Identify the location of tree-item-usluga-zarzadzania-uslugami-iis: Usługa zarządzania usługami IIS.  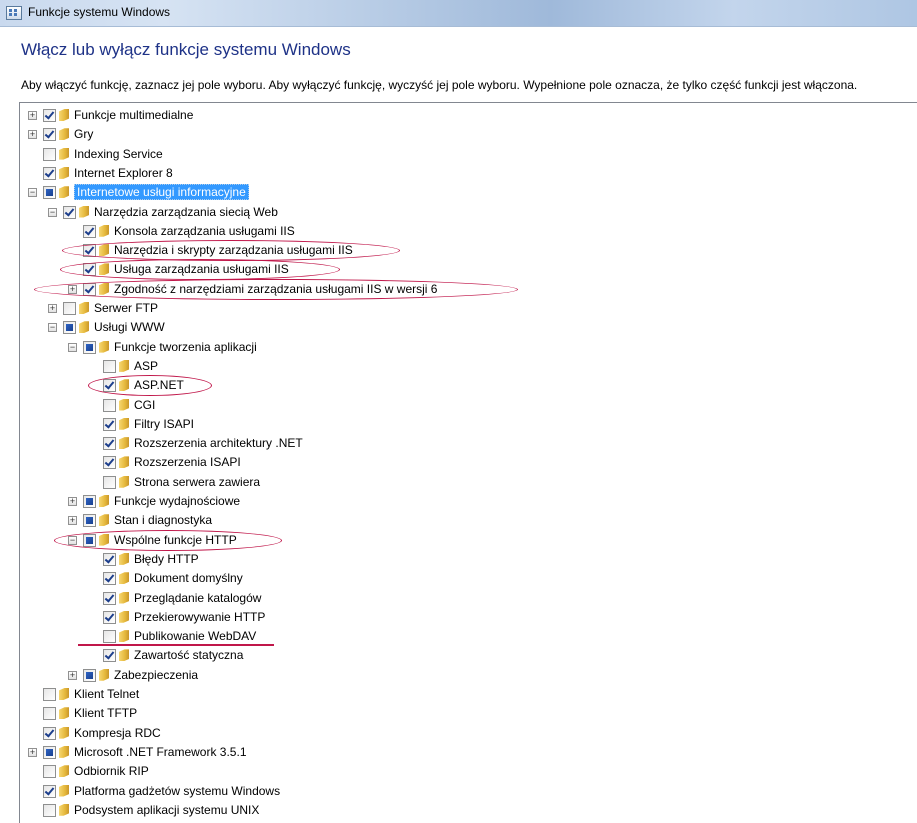
(468, 269).